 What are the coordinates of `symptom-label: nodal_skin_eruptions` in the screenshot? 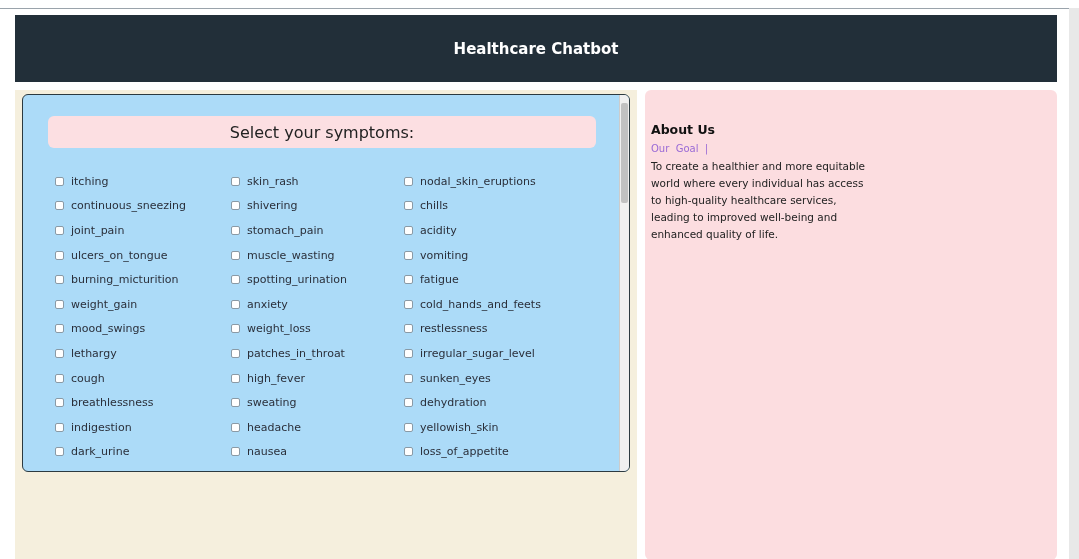 It's located at (478, 181).